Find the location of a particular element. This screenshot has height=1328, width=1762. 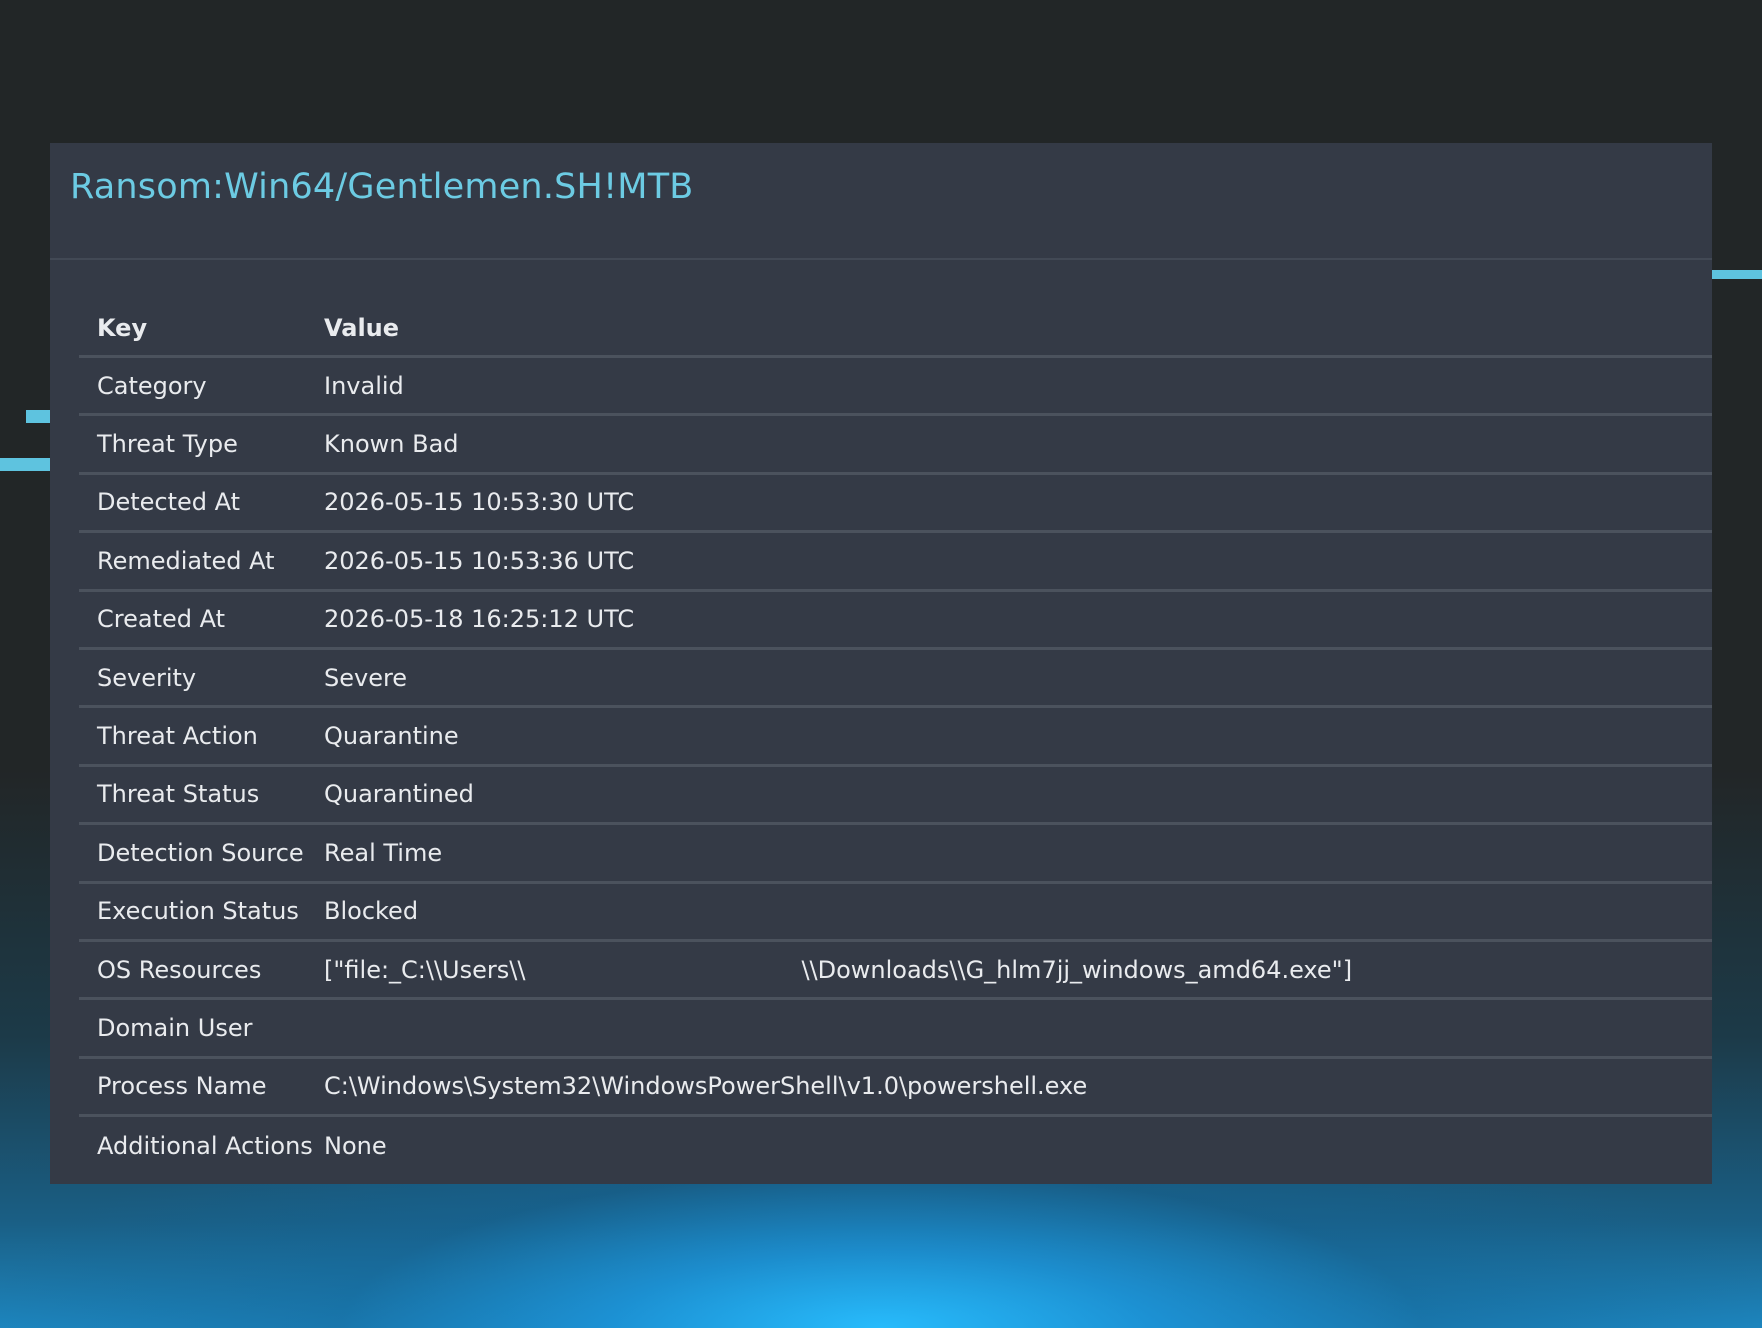

row-key: Threat Status is located at coordinates (178, 794).